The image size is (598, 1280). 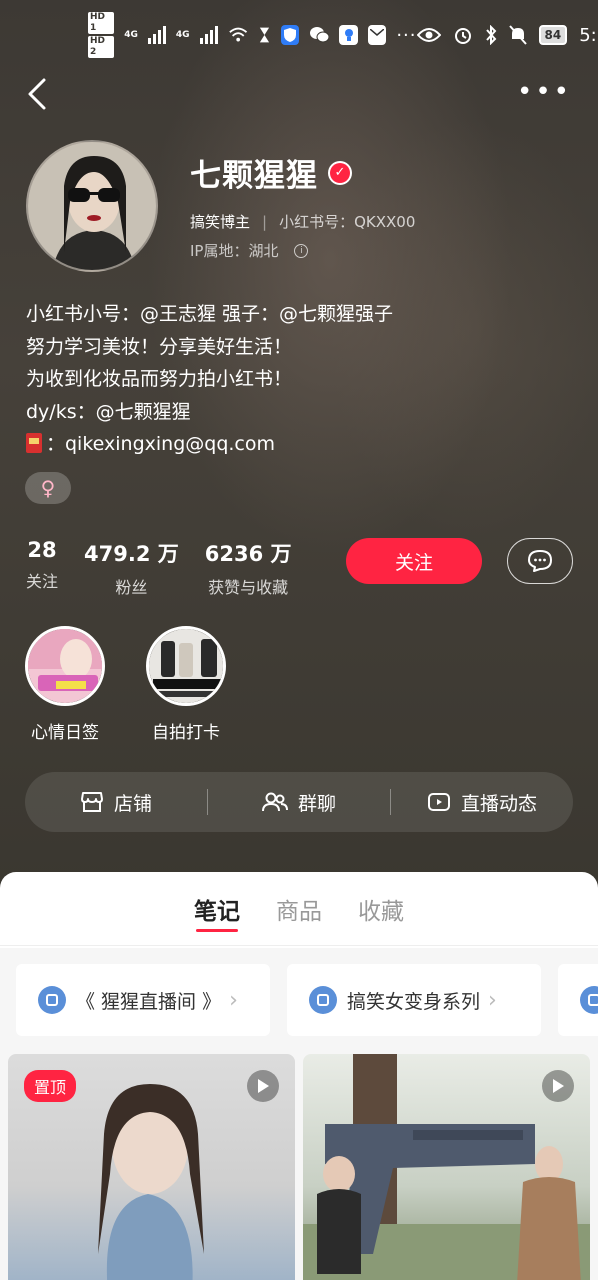 I want to click on mail-app-icon, so click(x=377, y=35).